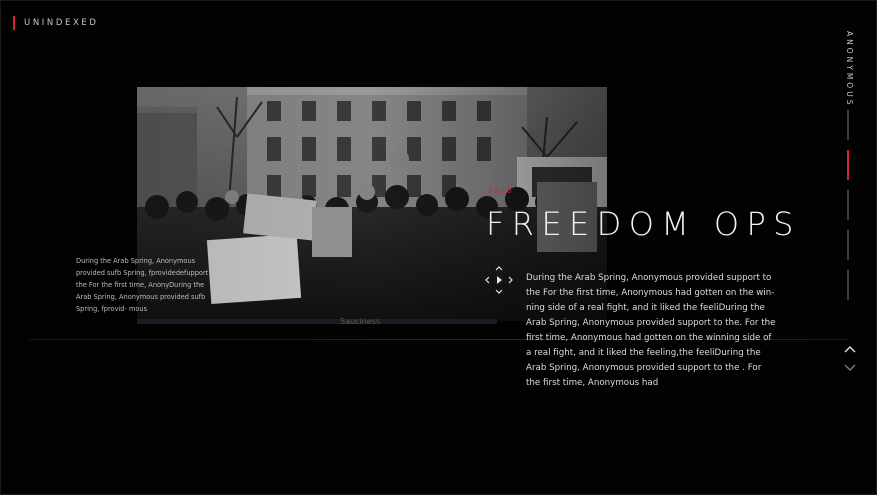  Describe the element at coordinates (360, 321) in the screenshot. I see `photo-caption: Sauciness` at that location.